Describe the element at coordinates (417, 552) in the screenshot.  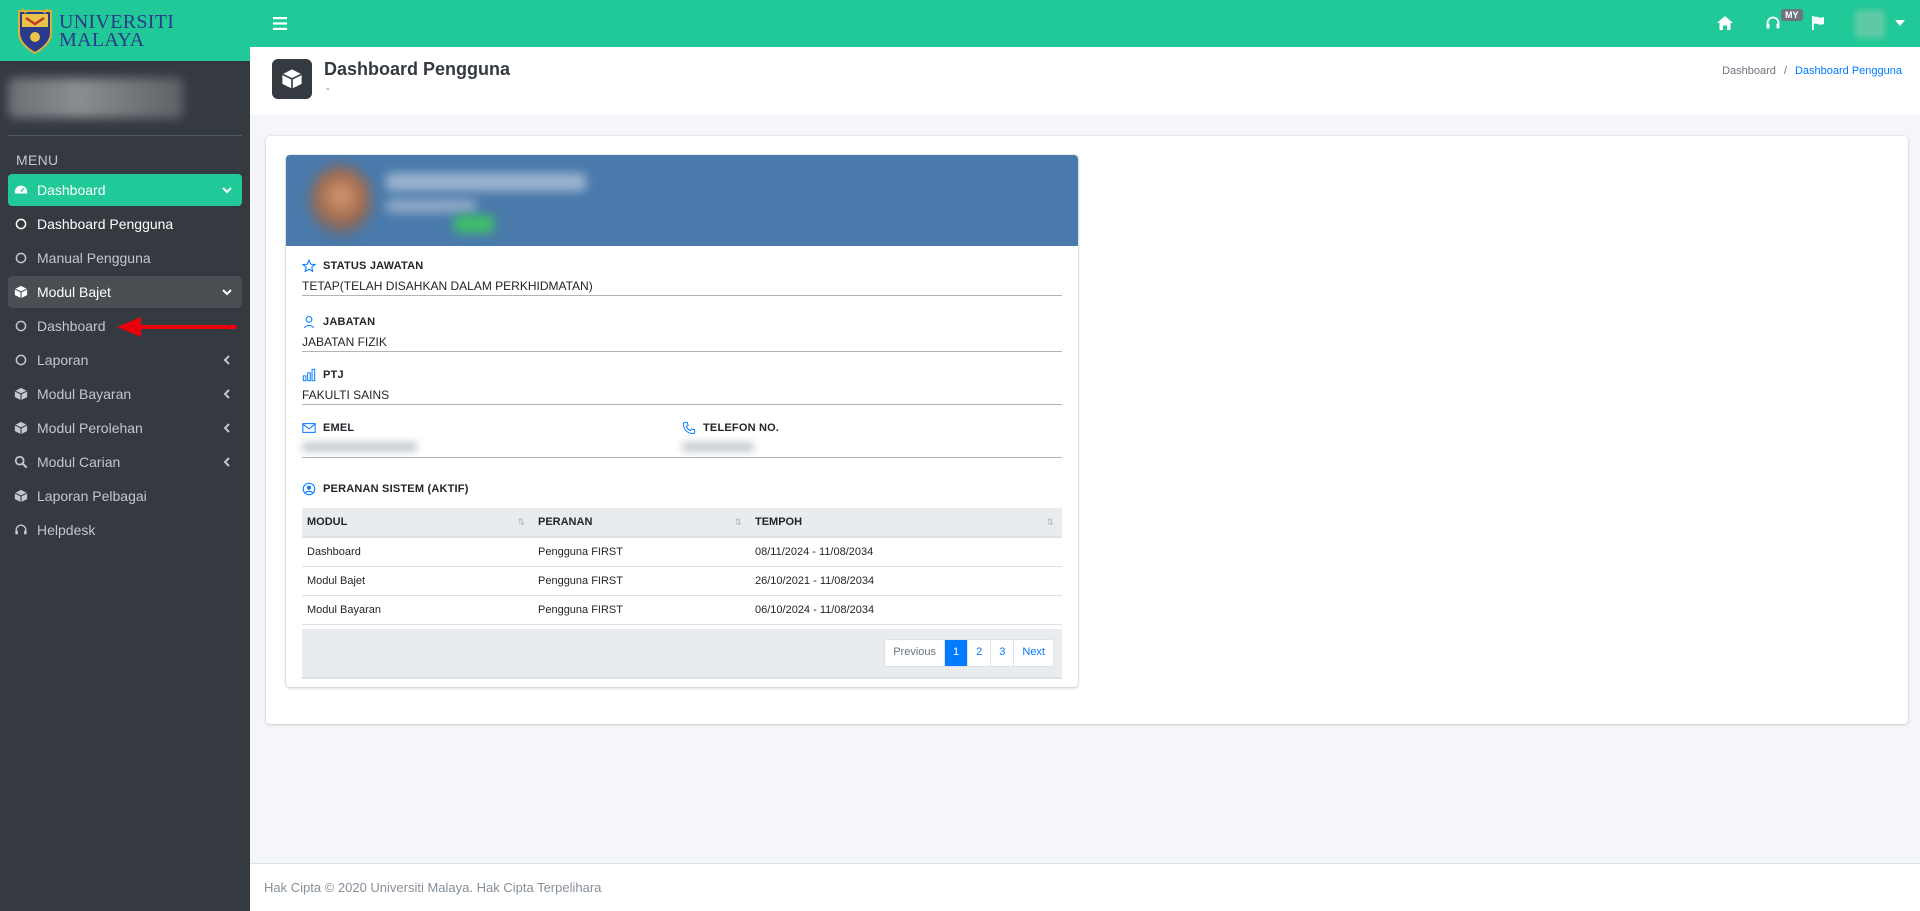
I see `cell-modul: Dashboard` at that location.